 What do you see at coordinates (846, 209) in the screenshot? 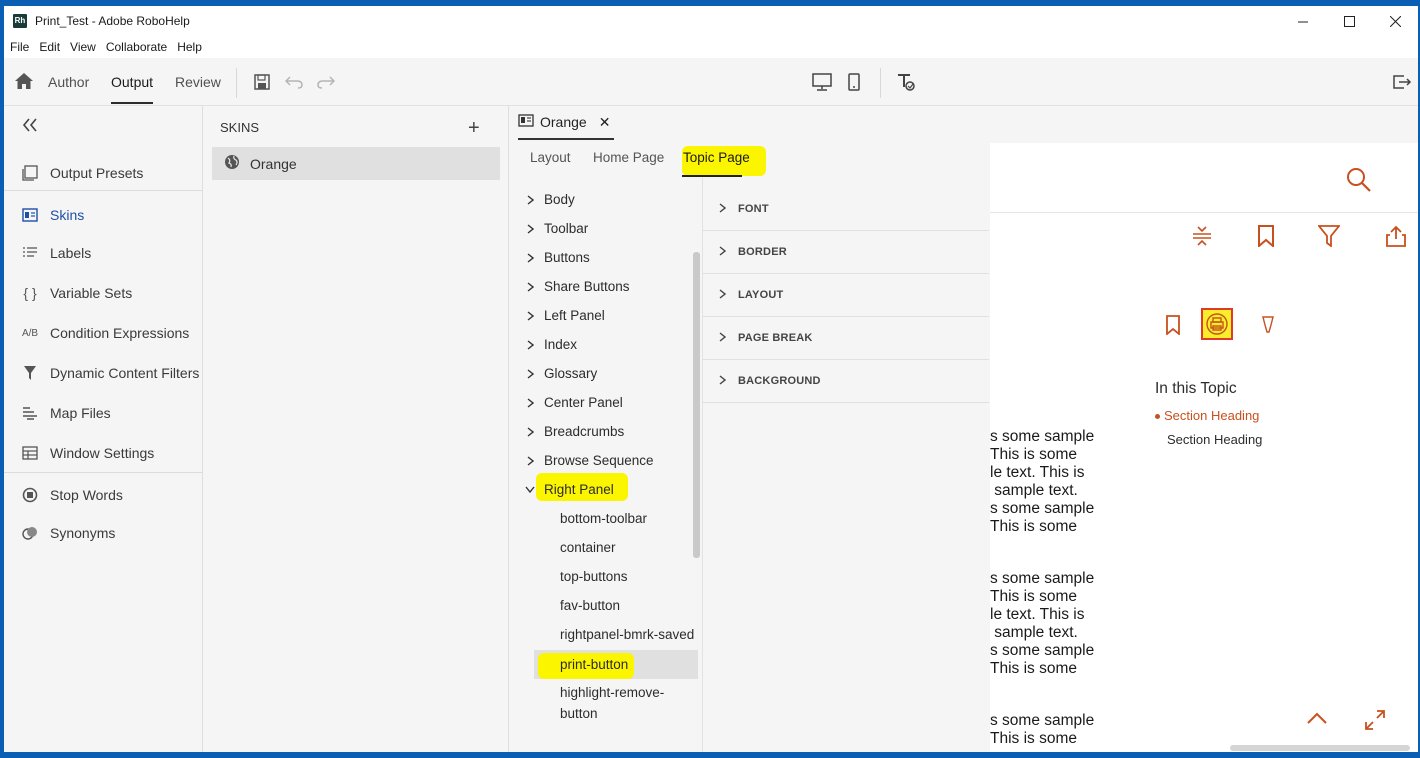
I see `property-font: FONT` at bounding box center [846, 209].